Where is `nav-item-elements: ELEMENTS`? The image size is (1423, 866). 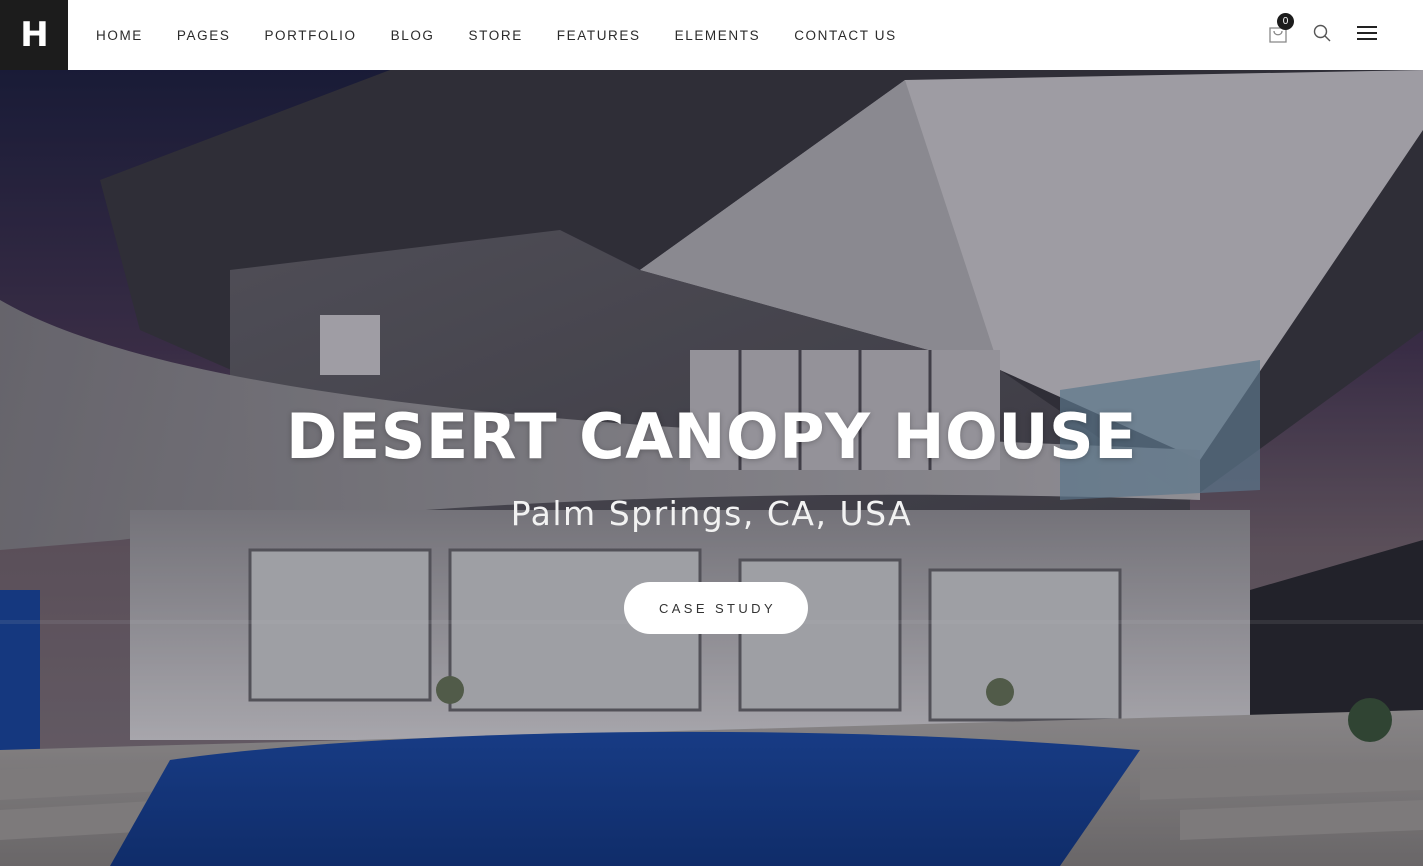
nav-item-elements: ELEMENTS is located at coordinates (718, 35).